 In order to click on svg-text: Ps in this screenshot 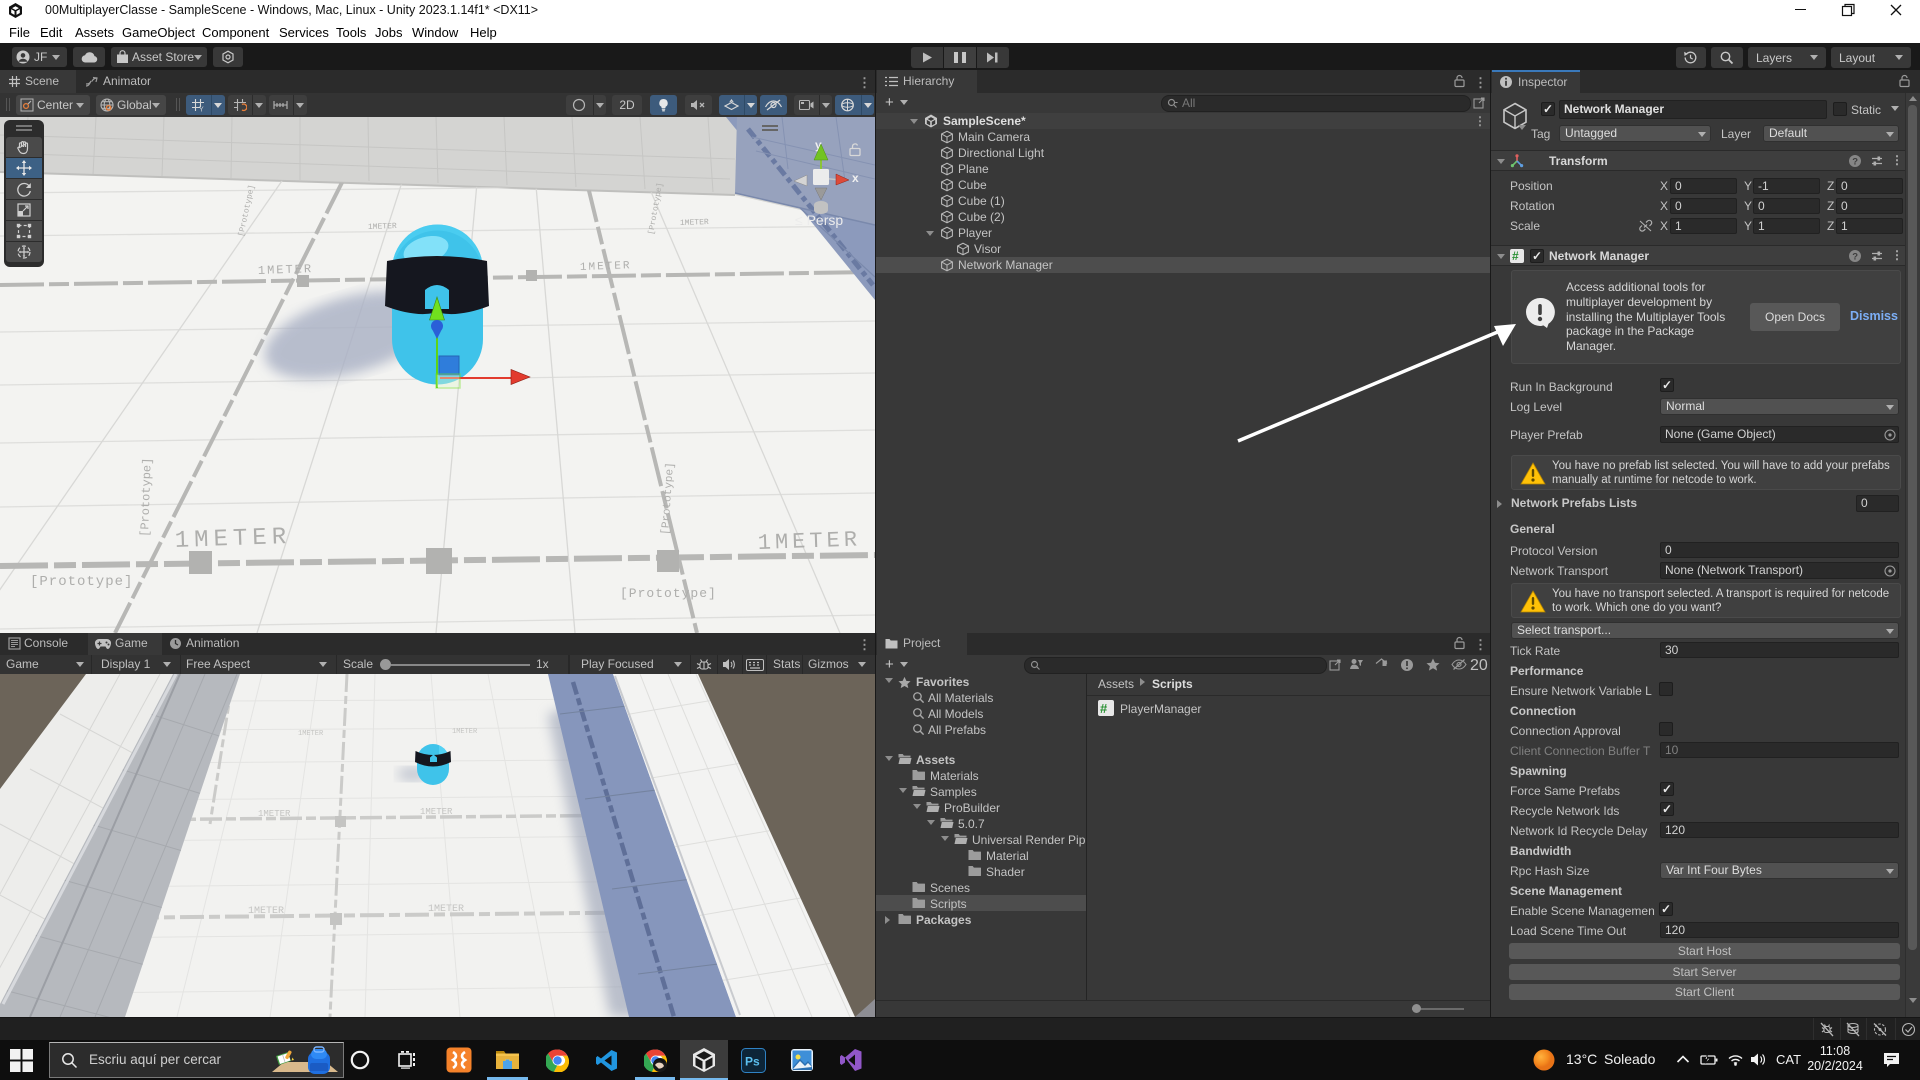, I will do `click(752, 1062)`.